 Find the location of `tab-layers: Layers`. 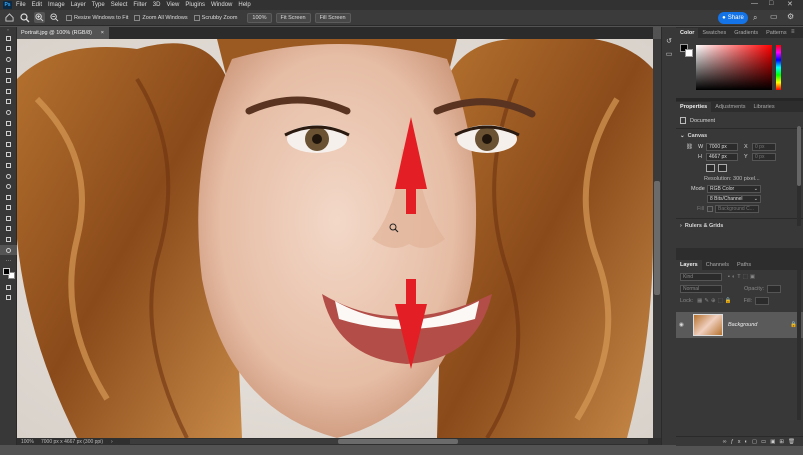

tab-layers: Layers is located at coordinates (689, 265).